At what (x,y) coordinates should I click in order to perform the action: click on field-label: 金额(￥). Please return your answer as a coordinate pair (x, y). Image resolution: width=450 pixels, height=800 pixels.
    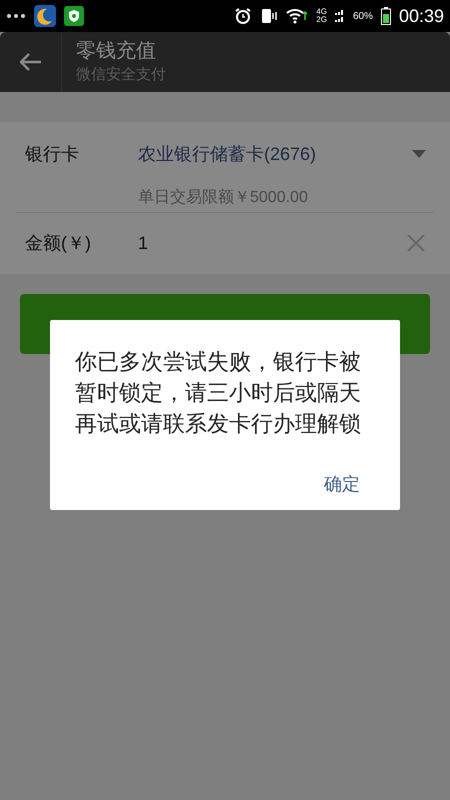
    Looking at the image, I should click on (58, 243).